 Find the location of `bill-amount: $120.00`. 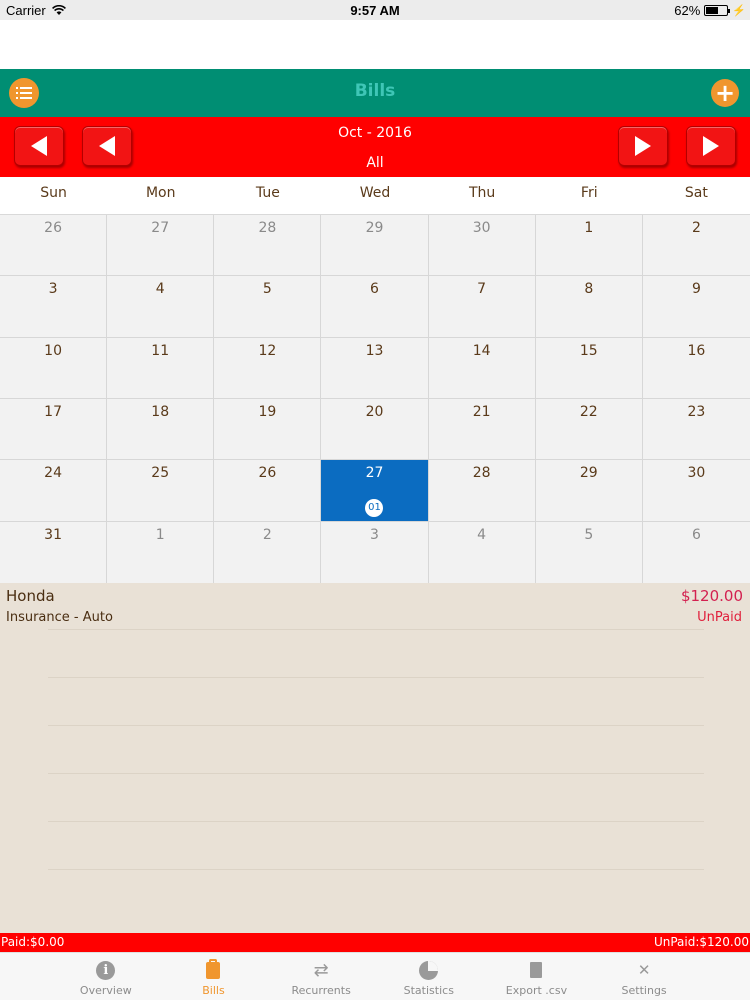

bill-amount: $120.00 is located at coordinates (711, 596).